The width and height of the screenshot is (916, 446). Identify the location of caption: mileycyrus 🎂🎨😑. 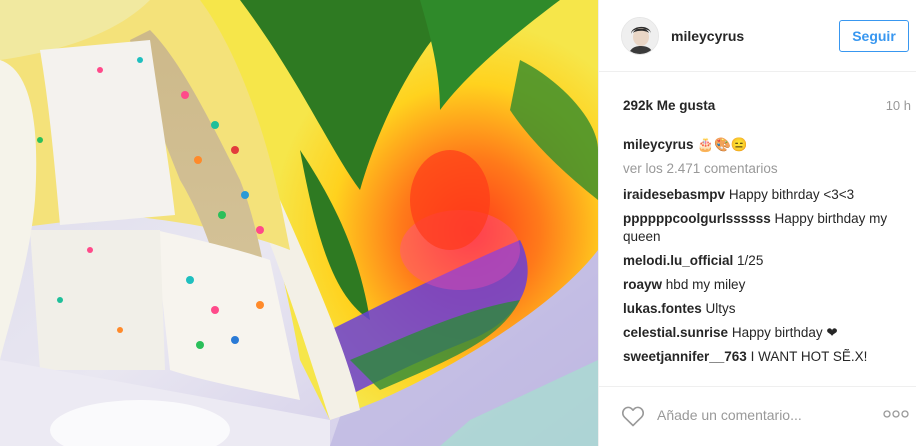
(764, 145).